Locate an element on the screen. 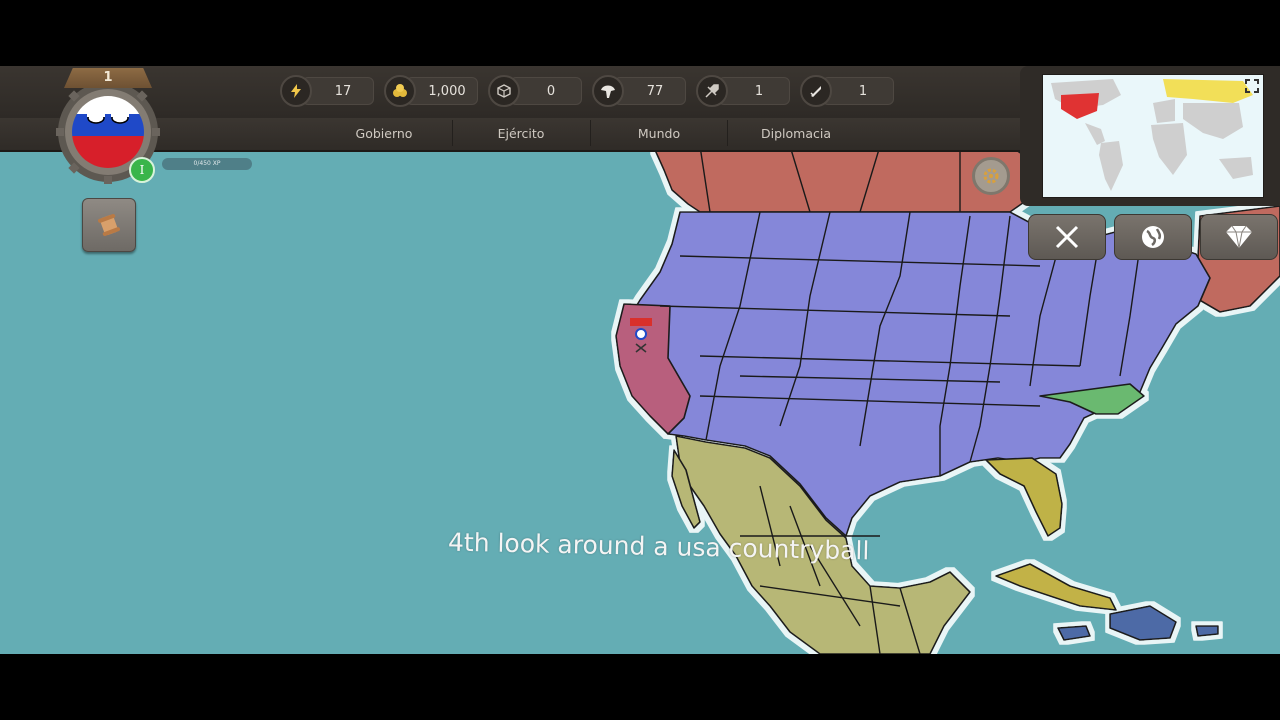 The width and height of the screenshot is (1280, 720). missile-icon is located at coordinates (816, 91).